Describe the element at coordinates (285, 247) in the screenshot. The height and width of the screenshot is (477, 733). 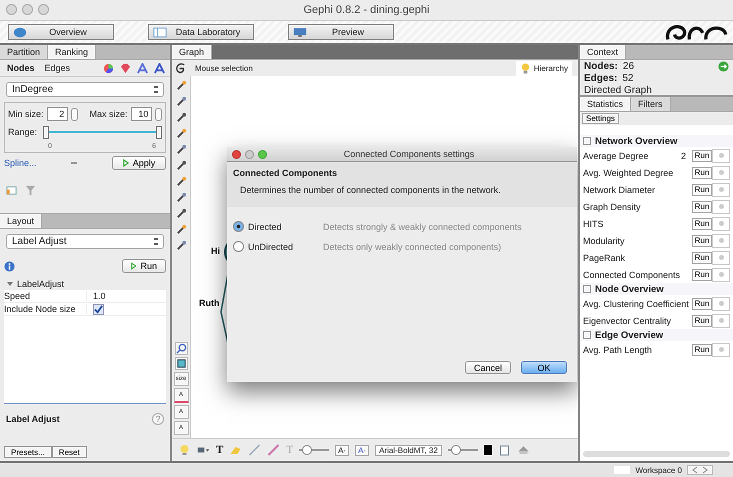
I see `option-label: UnDirected` at that location.